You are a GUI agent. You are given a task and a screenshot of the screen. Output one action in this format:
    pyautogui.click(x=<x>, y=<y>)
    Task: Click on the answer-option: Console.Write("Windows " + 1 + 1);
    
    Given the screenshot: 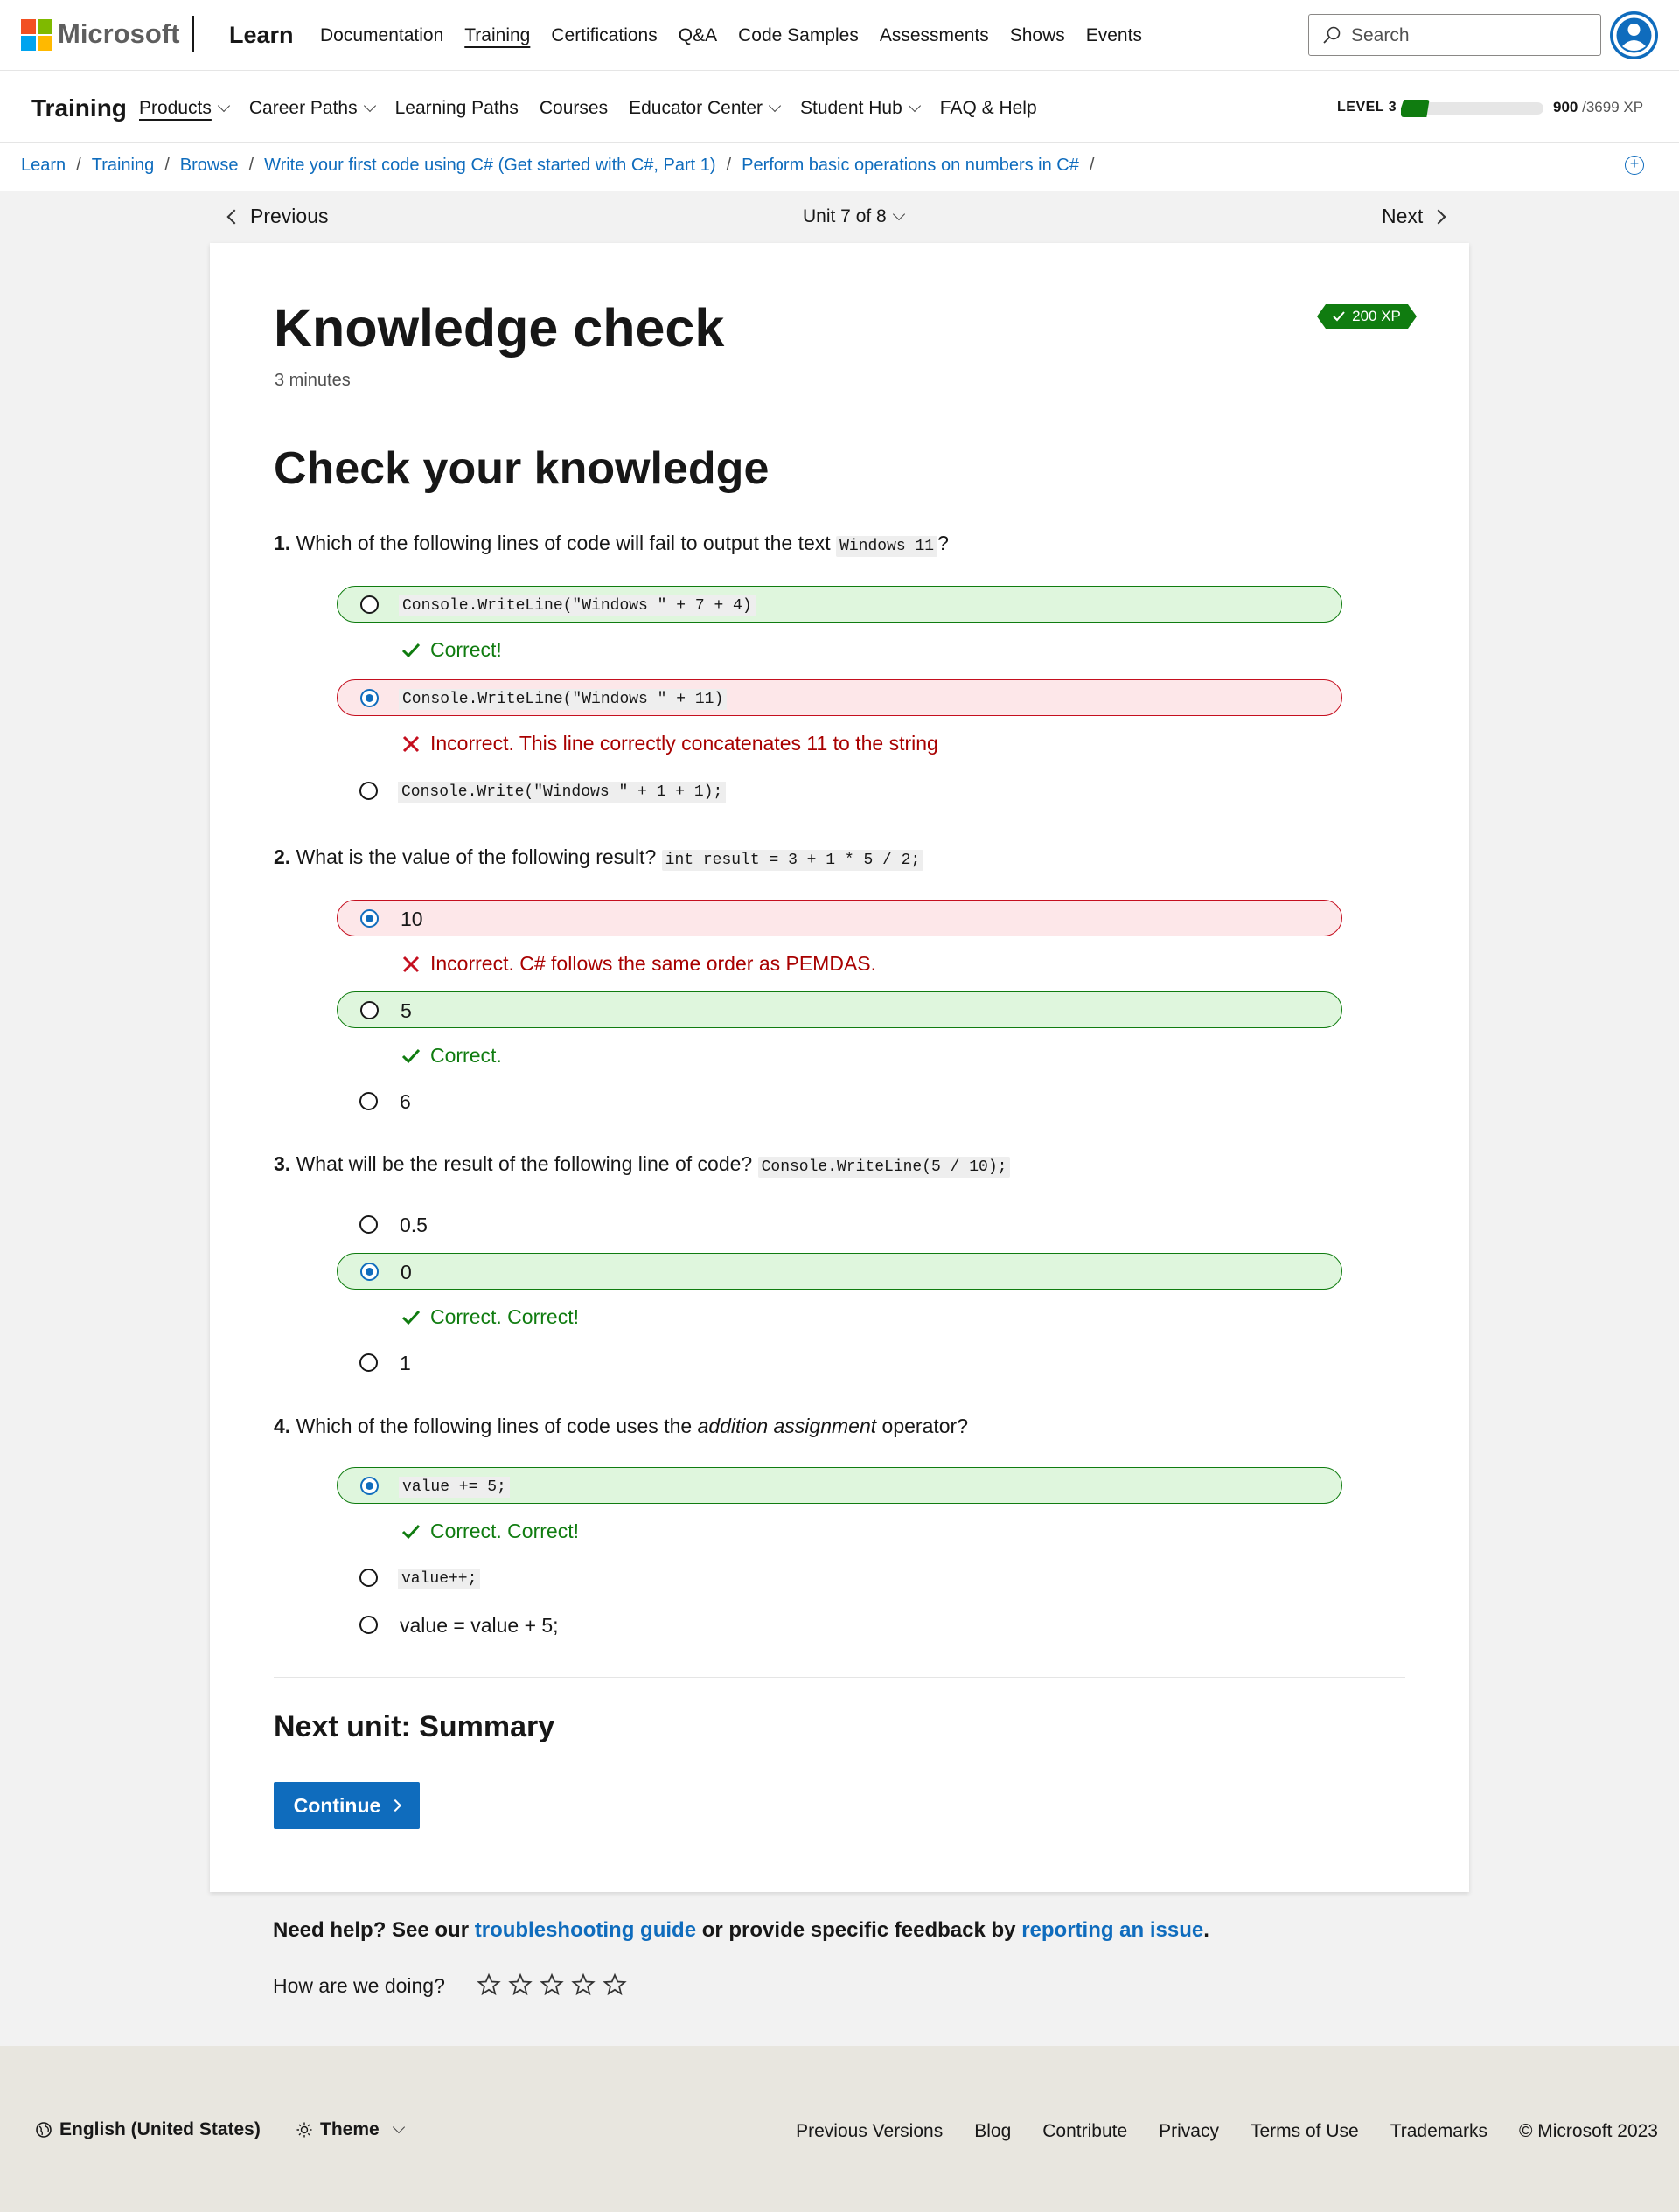 What is the action you would take?
    pyautogui.click(x=840, y=791)
    